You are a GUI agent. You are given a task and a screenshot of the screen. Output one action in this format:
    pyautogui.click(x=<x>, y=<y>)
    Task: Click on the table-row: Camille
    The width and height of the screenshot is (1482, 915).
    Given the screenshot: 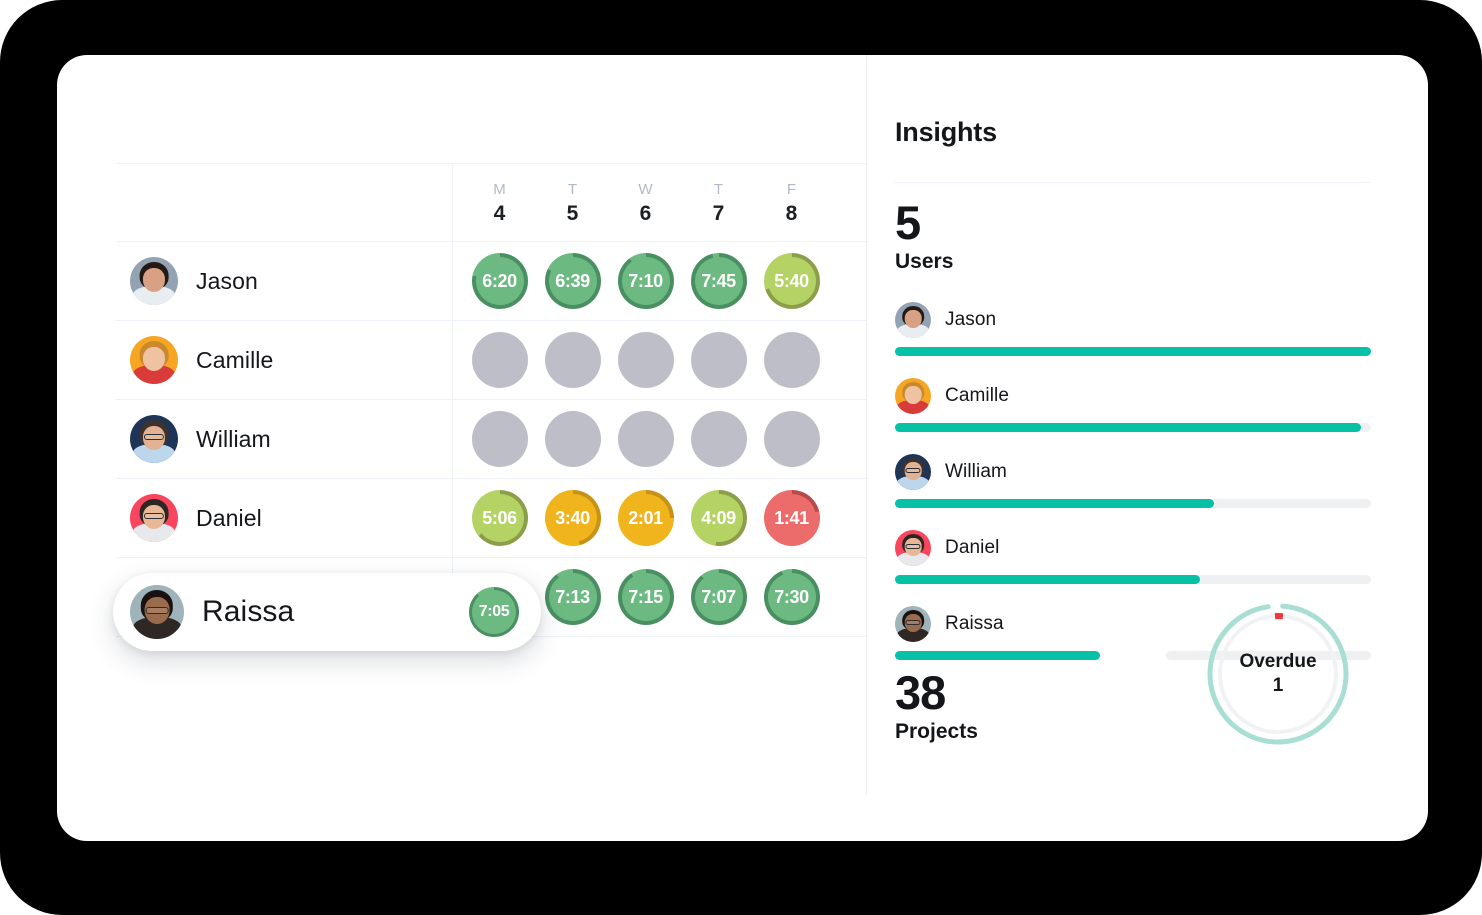 What is the action you would take?
    pyautogui.click(x=491, y=360)
    